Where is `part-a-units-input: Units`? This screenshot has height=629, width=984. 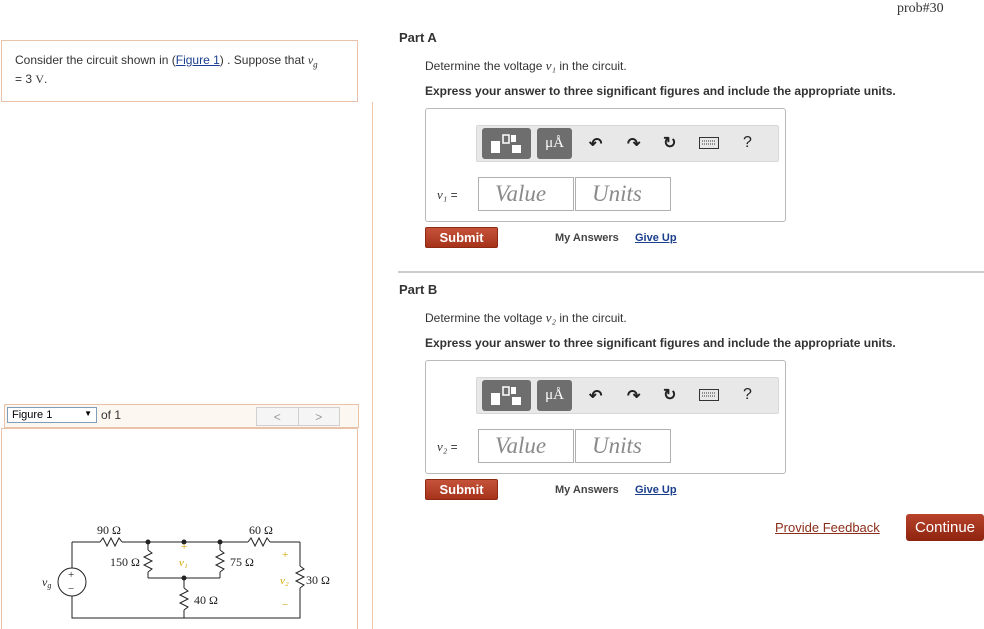
part-a-units-input: Units is located at coordinates (623, 194).